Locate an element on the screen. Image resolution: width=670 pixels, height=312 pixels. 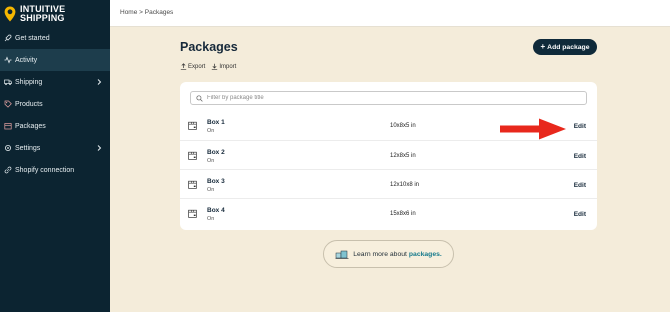
boxes-illustration-icon is located at coordinates (342, 254).